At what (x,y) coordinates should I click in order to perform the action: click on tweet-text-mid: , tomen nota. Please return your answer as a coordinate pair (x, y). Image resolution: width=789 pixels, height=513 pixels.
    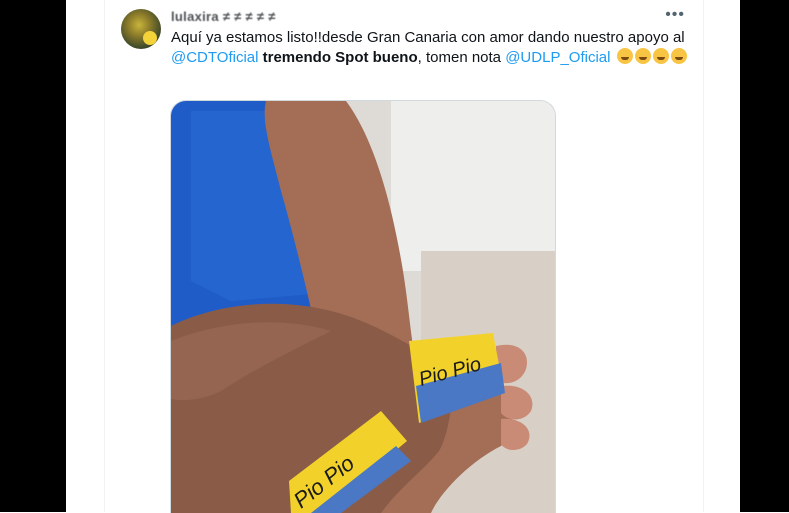
    Looking at the image, I should click on (461, 57).